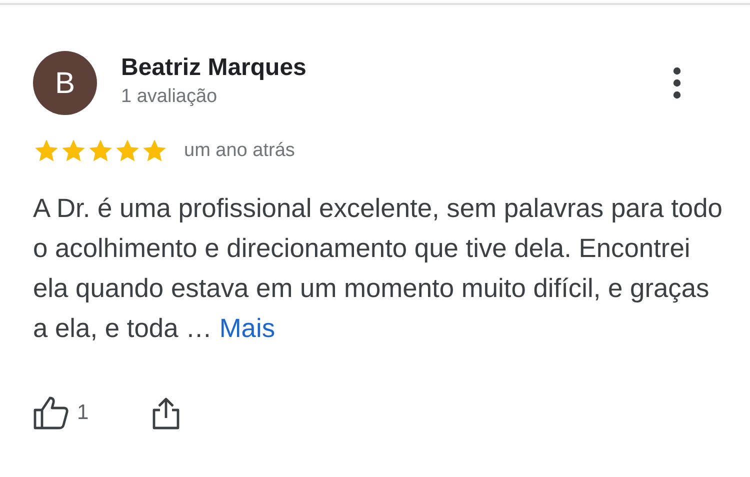 This screenshot has width=750, height=477. I want to click on like-icon, so click(51, 413).